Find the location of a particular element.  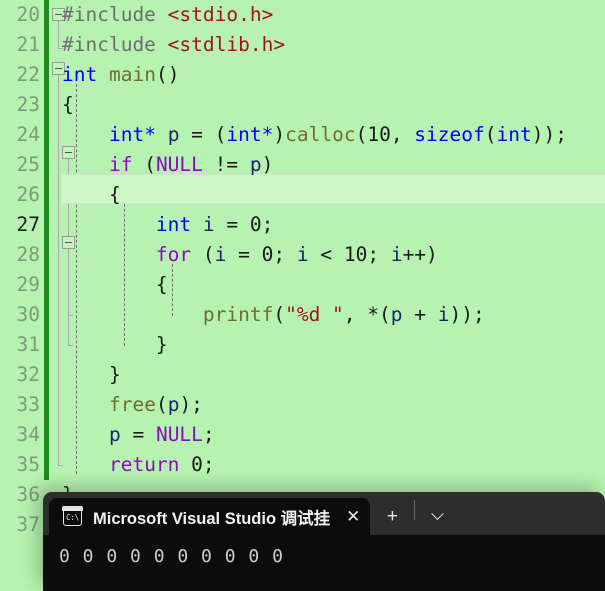

line-number: 23 is located at coordinates (28, 104).